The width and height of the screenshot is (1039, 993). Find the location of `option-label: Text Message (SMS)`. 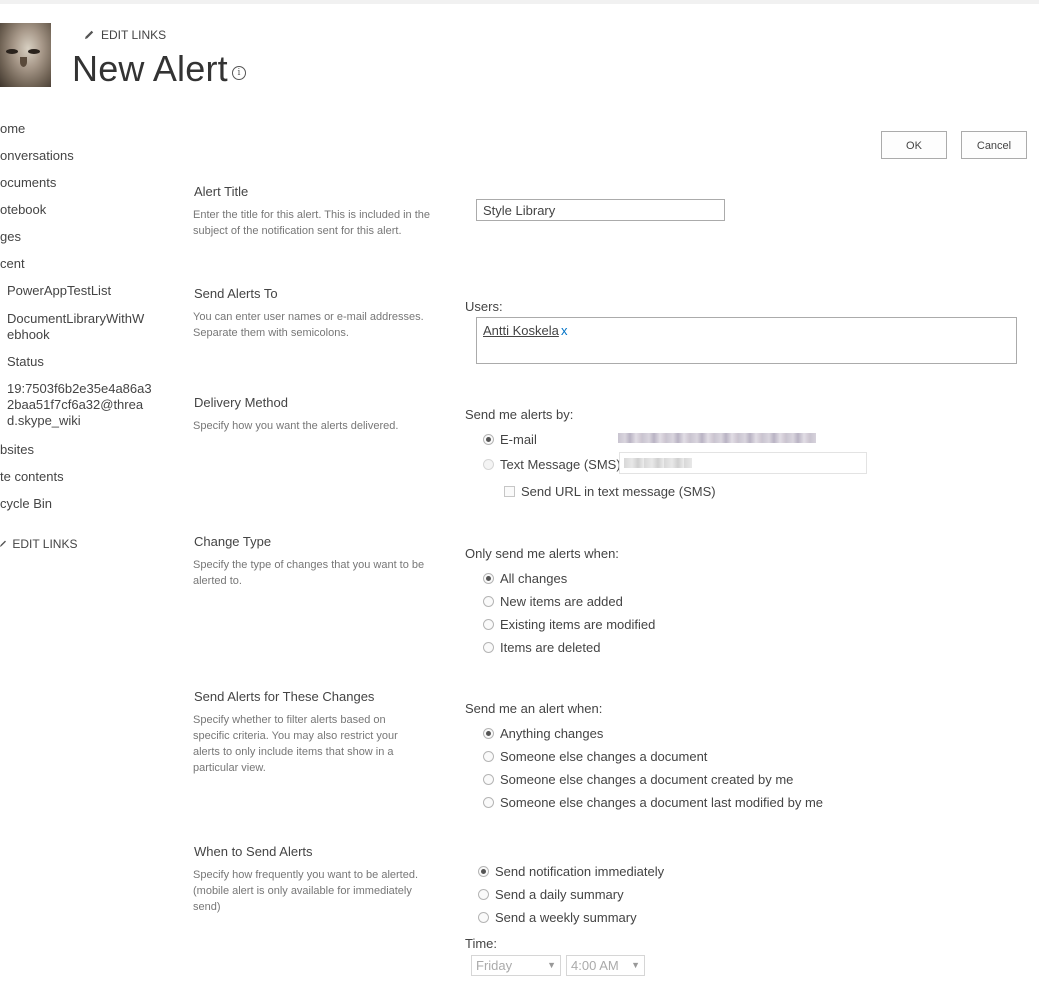

option-label: Text Message (SMS) is located at coordinates (560, 464).